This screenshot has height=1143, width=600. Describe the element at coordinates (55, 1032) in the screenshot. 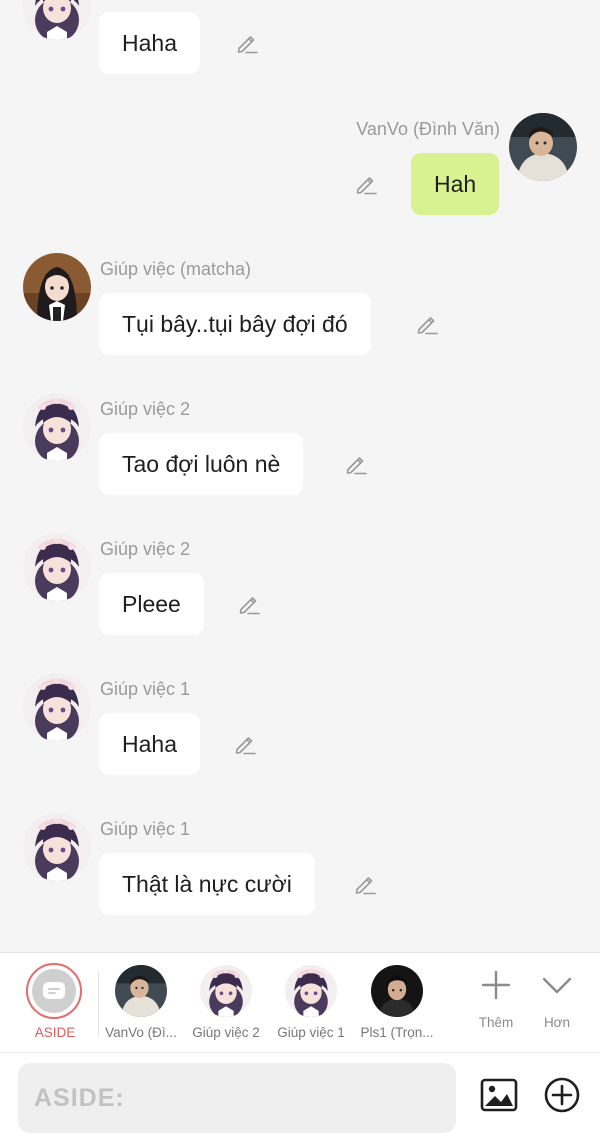

I see `aside-label: ASIDE` at that location.